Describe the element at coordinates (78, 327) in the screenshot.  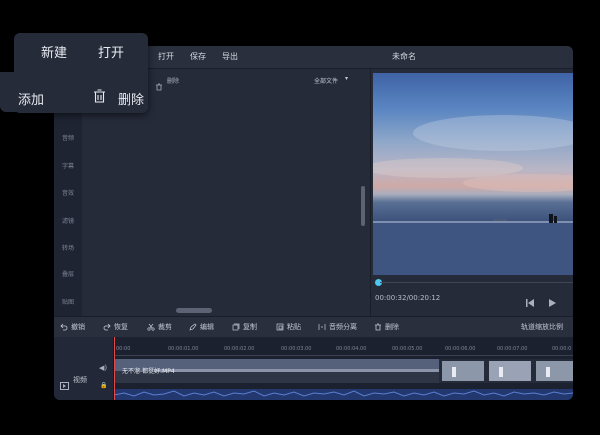
I see `undo-label: 撤销` at that location.